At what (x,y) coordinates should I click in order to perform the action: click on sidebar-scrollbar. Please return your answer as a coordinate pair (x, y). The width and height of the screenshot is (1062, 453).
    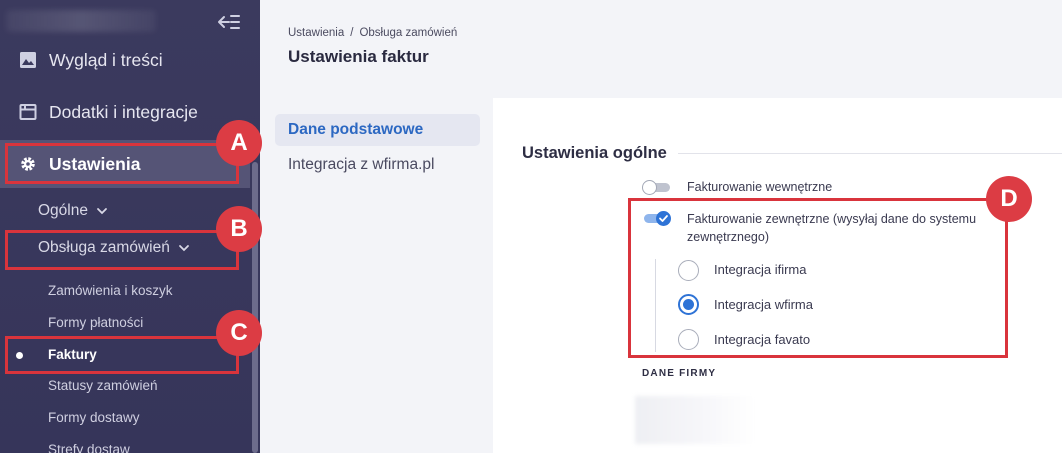
    Looking at the image, I should click on (255, 307).